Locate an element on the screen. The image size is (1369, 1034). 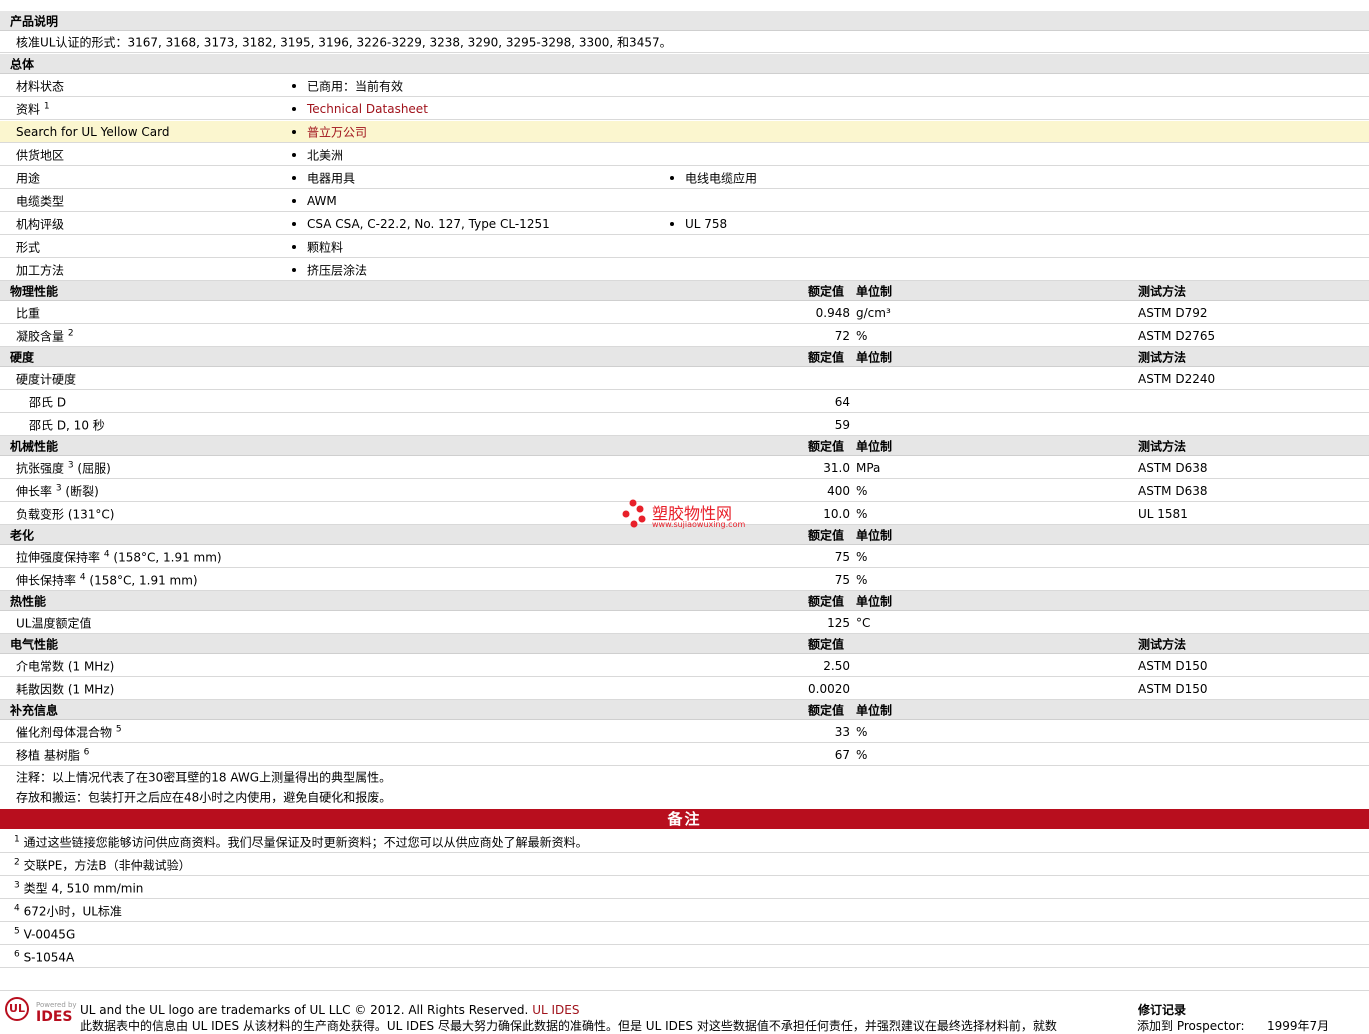
section-header-supplemental: 补充信息 额定值 单位制 is located at coordinates (684, 710).